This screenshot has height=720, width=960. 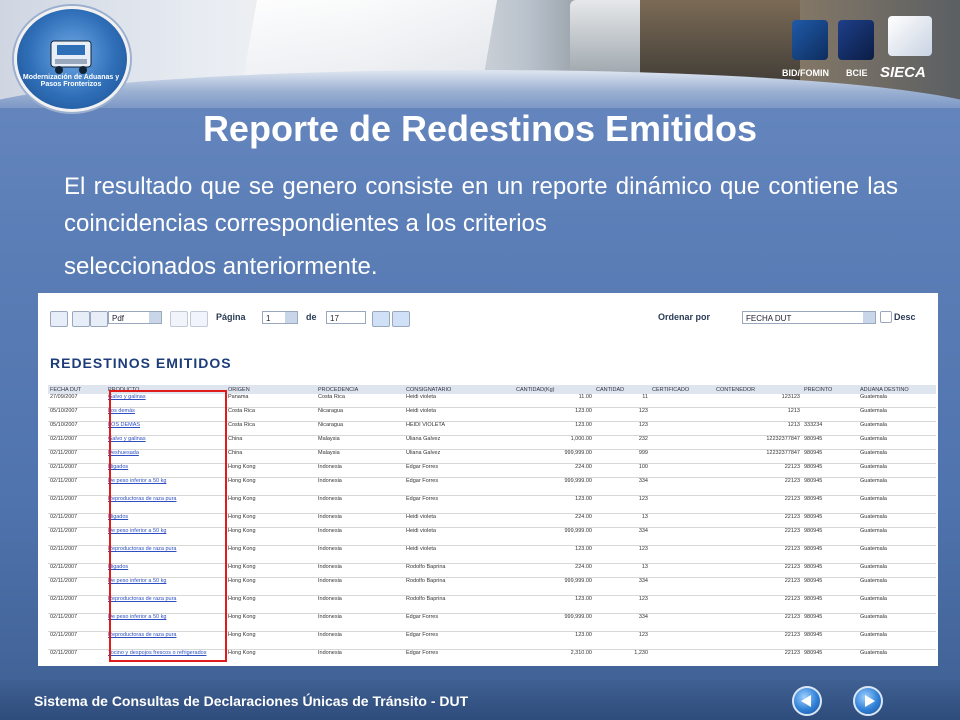 I want to click on banner-paper-image, so click(x=370, y=40).